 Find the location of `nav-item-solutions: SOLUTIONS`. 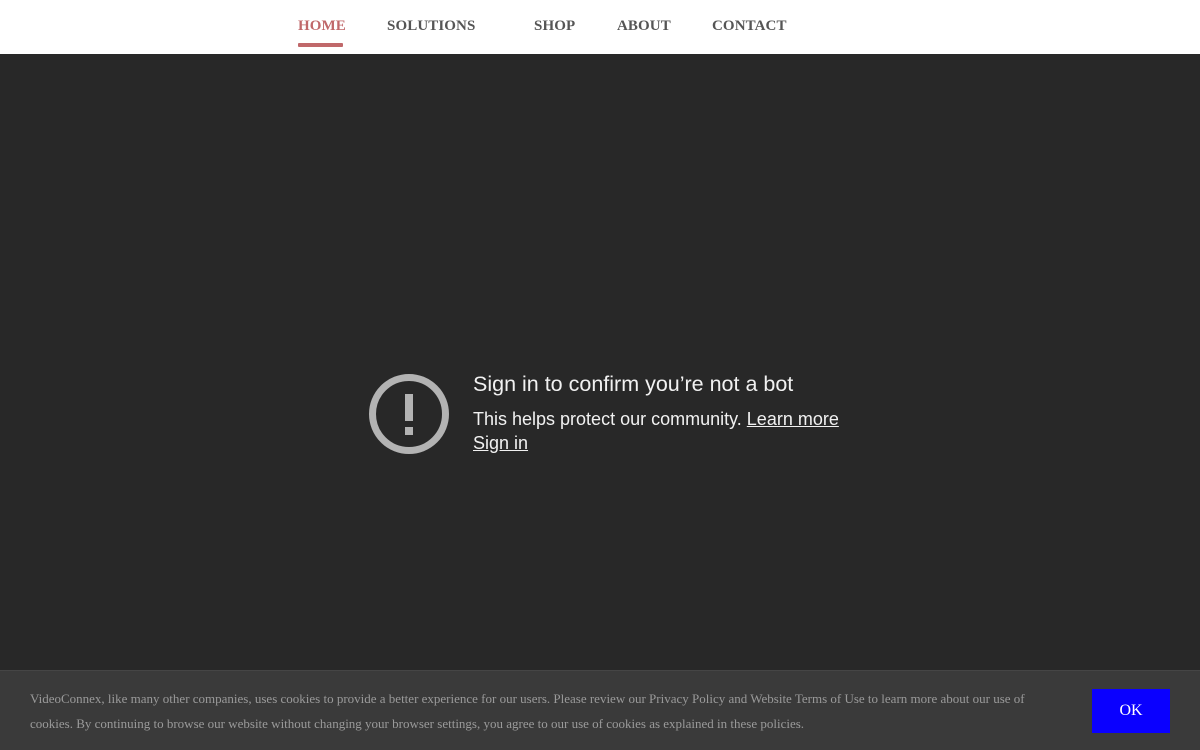

nav-item-solutions: SOLUTIONS is located at coordinates (431, 26).